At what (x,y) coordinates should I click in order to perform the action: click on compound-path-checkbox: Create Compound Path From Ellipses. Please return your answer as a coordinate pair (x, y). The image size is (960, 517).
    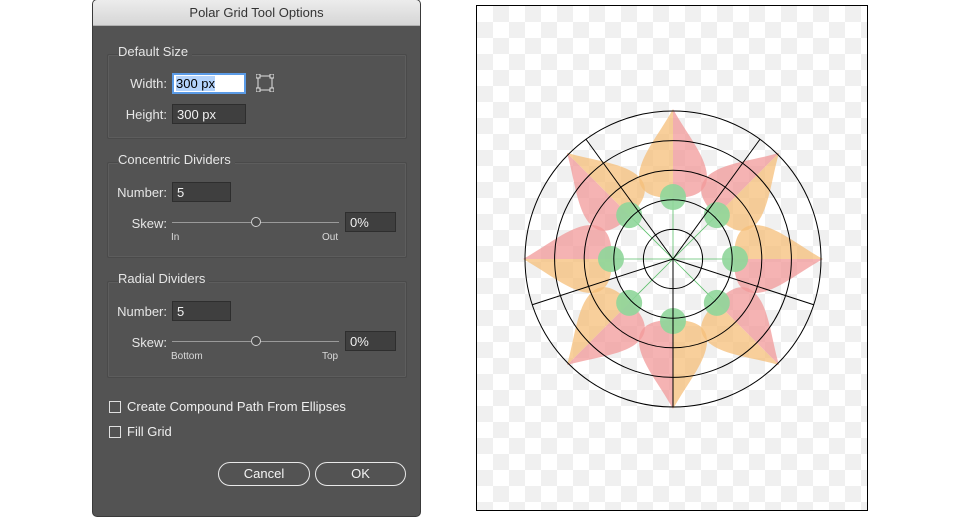
    Looking at the image, I should click on (227, 406).